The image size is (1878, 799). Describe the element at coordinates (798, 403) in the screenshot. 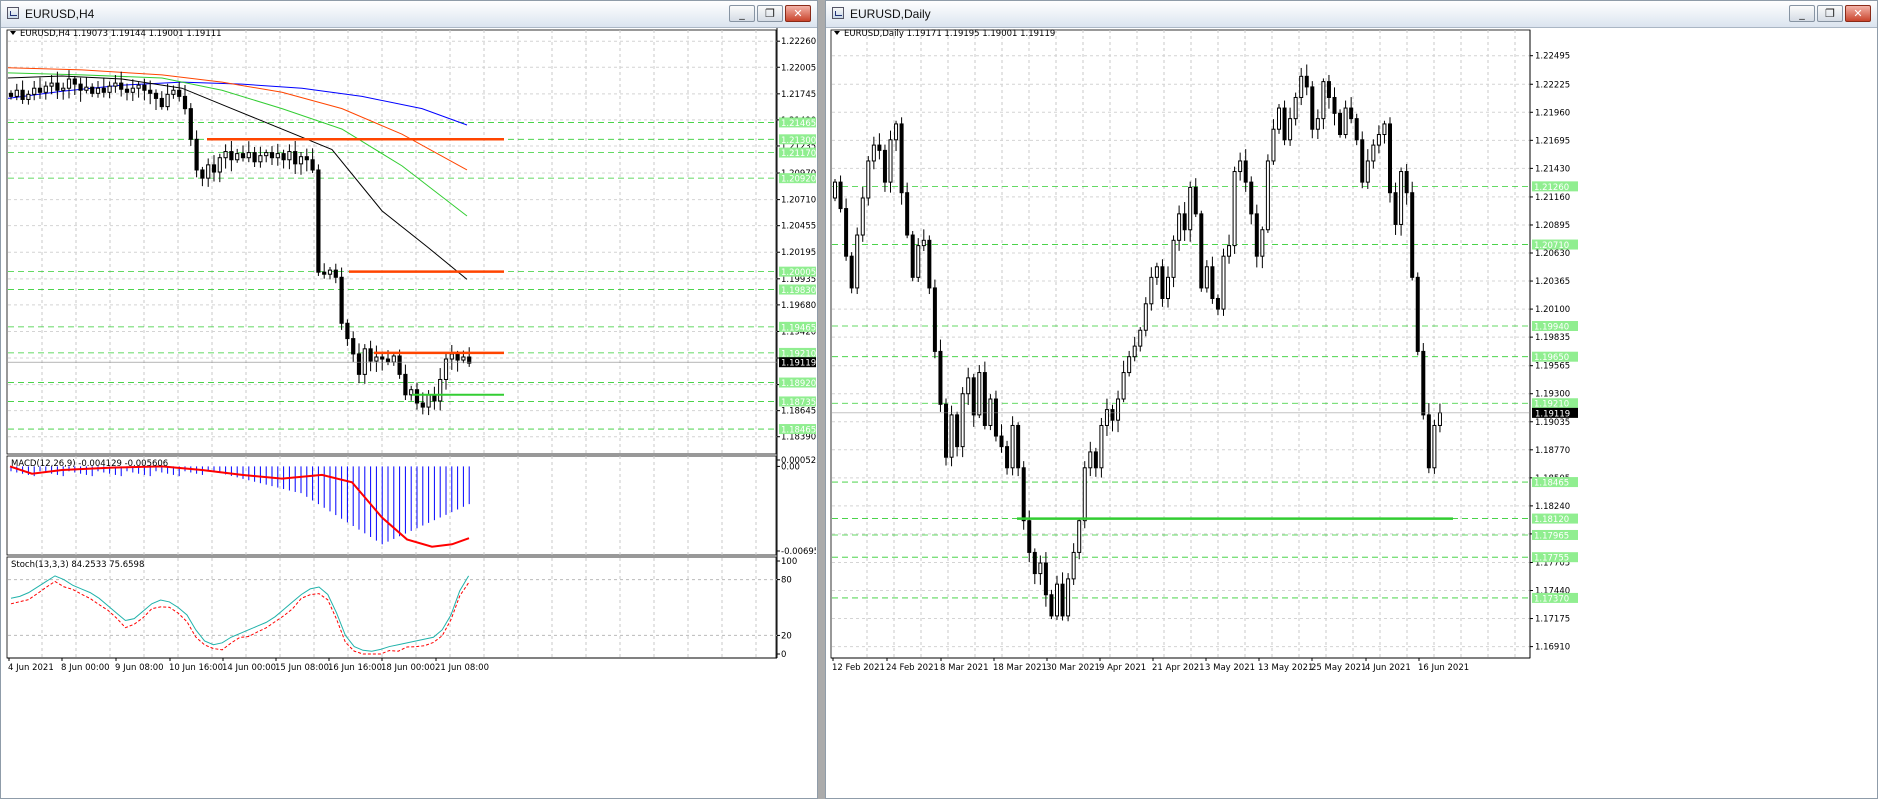

I see `price-level-label: 1.18735` at that location.